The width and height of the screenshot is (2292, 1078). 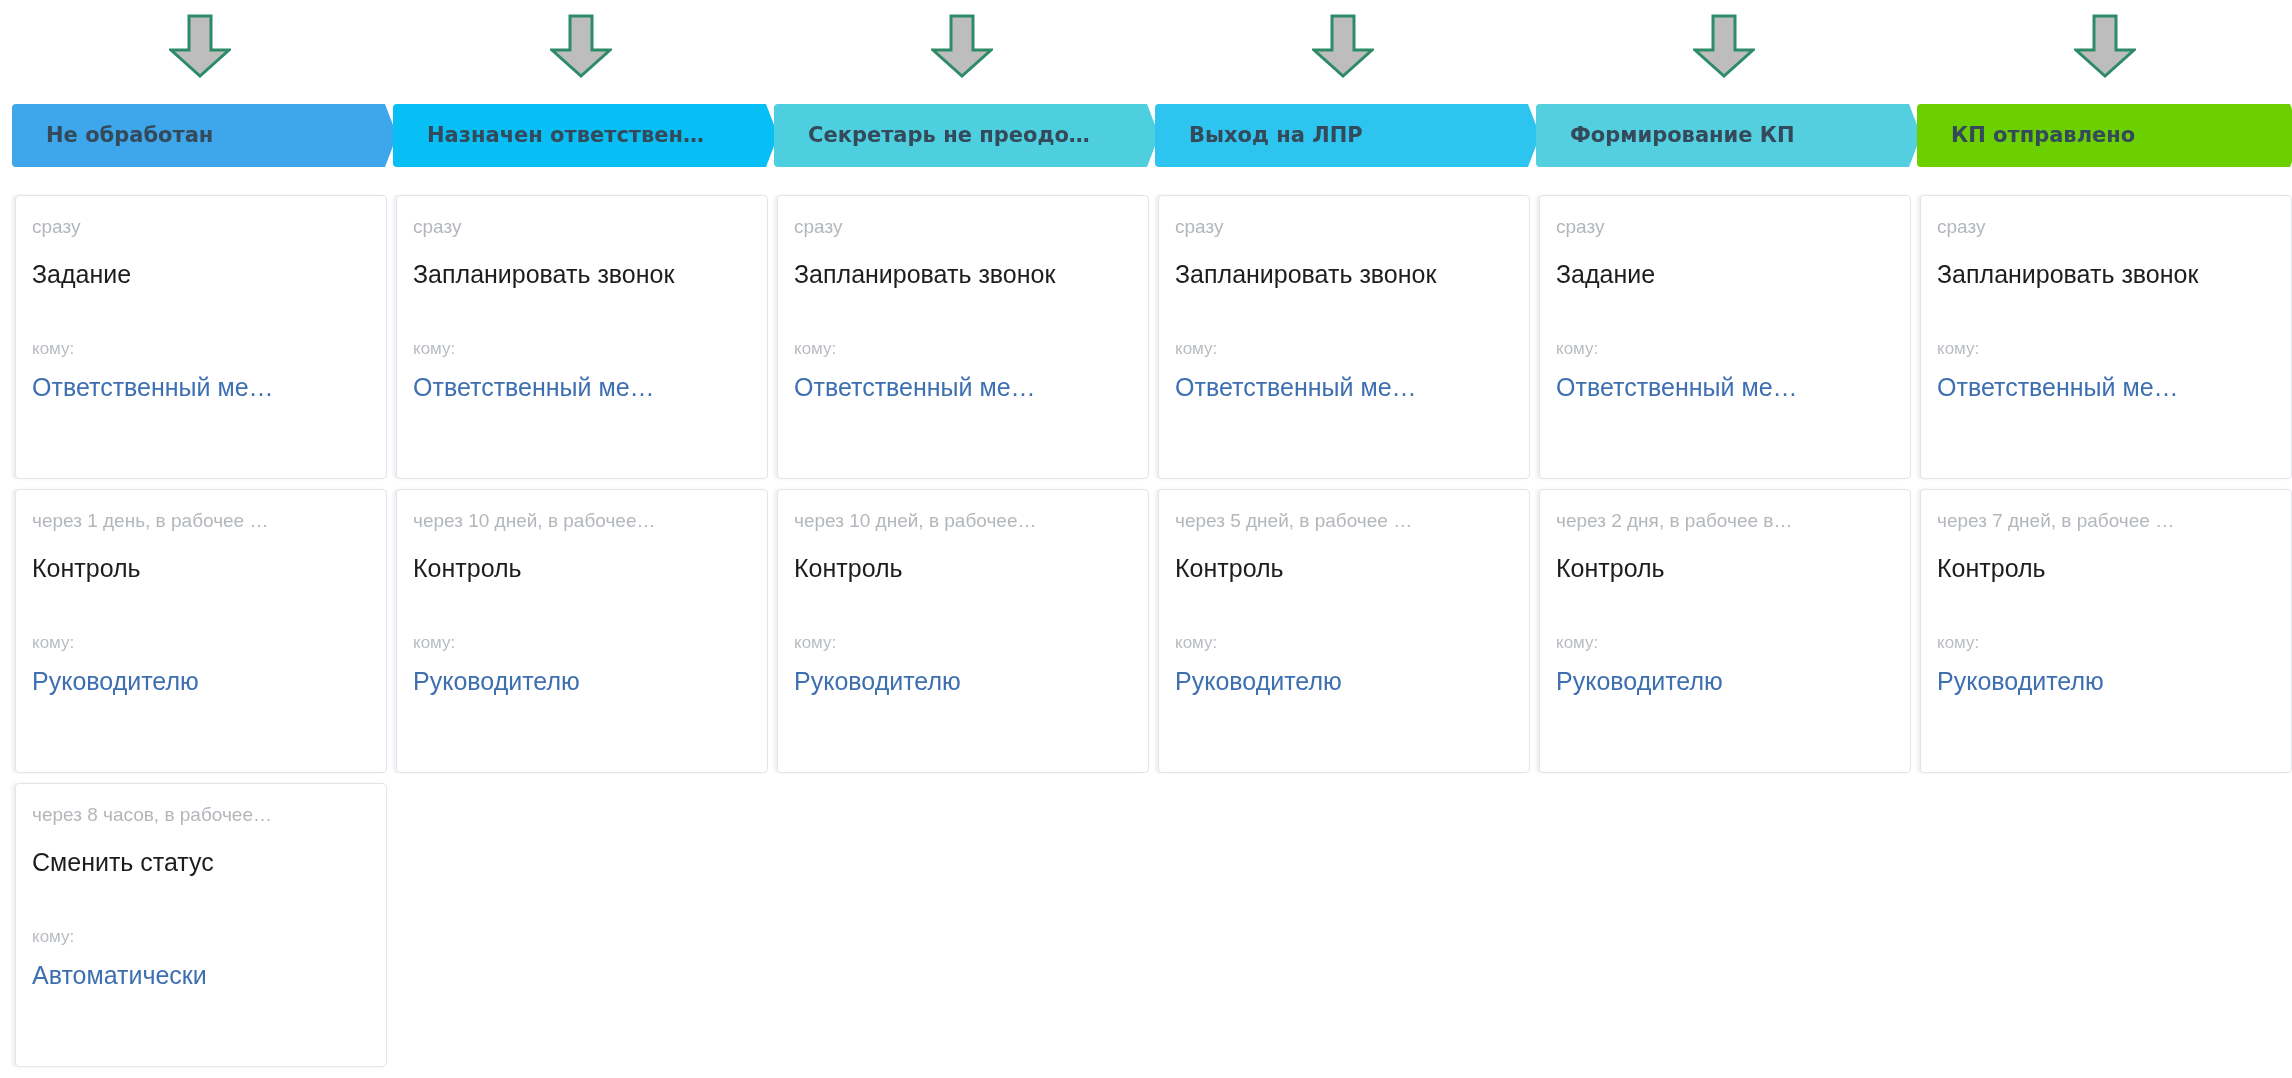 I want to click on task-card: через 1 день, в рабочее … Контроль кому: Руководителю, so click(x=201, y=631).